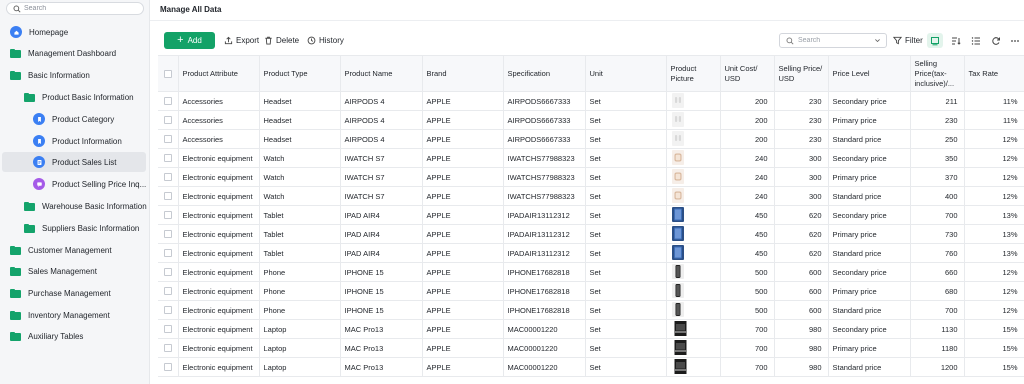 The width and height of the screenshot is (1024, 384). I want to click on cell-specification: IPADAIR13112312, so click(544, 253).